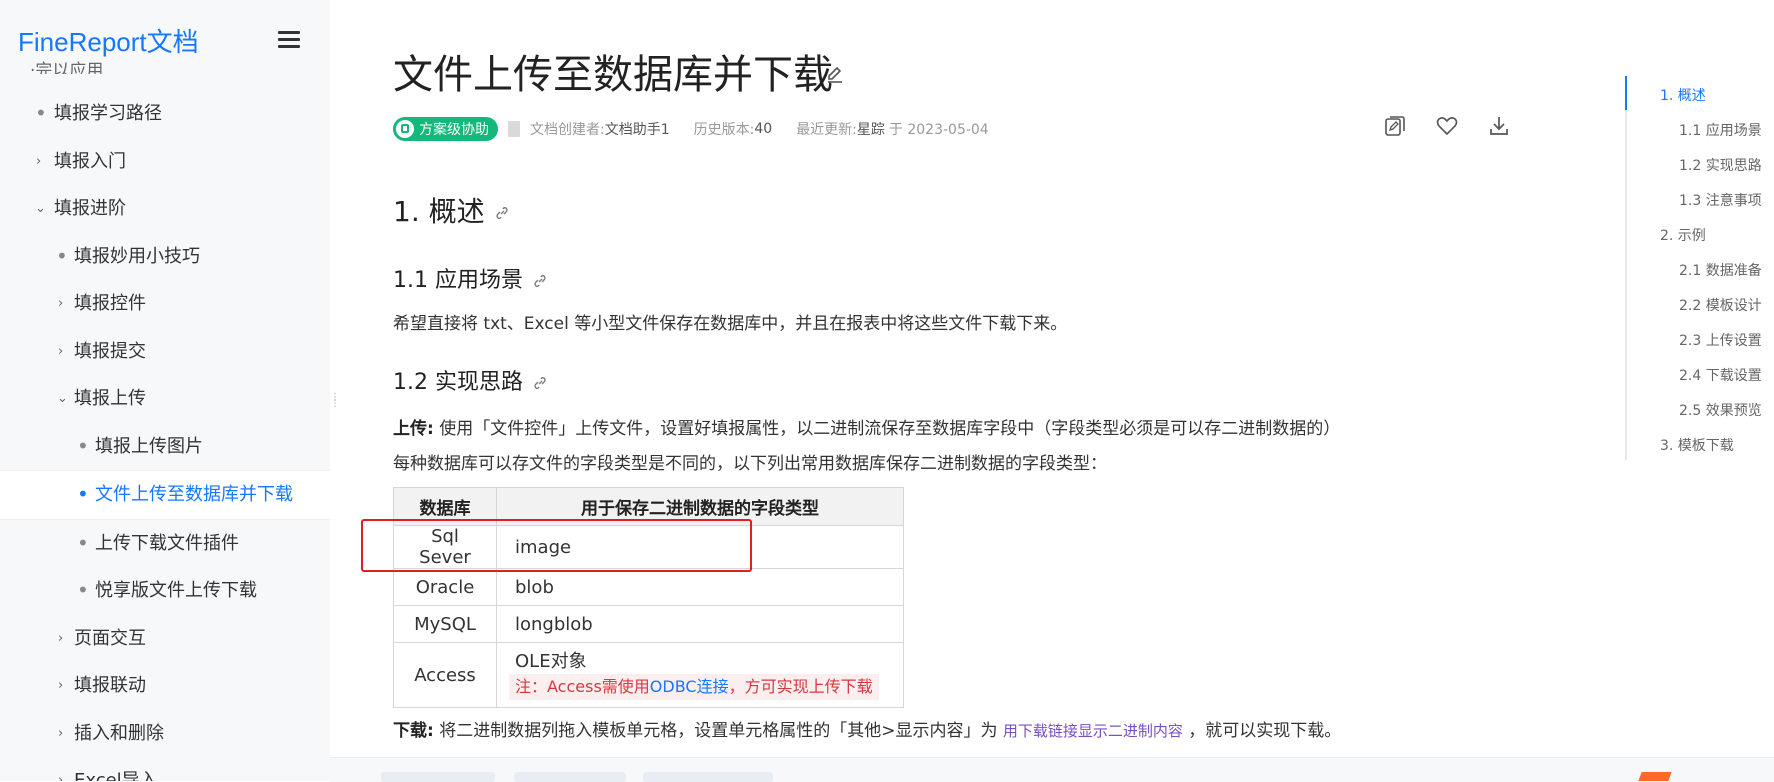 Image resolution: width=1774 pixels, height=782 pixels. I want to click on heading-scenario: 1.1 应用场景, so click(470, 278).